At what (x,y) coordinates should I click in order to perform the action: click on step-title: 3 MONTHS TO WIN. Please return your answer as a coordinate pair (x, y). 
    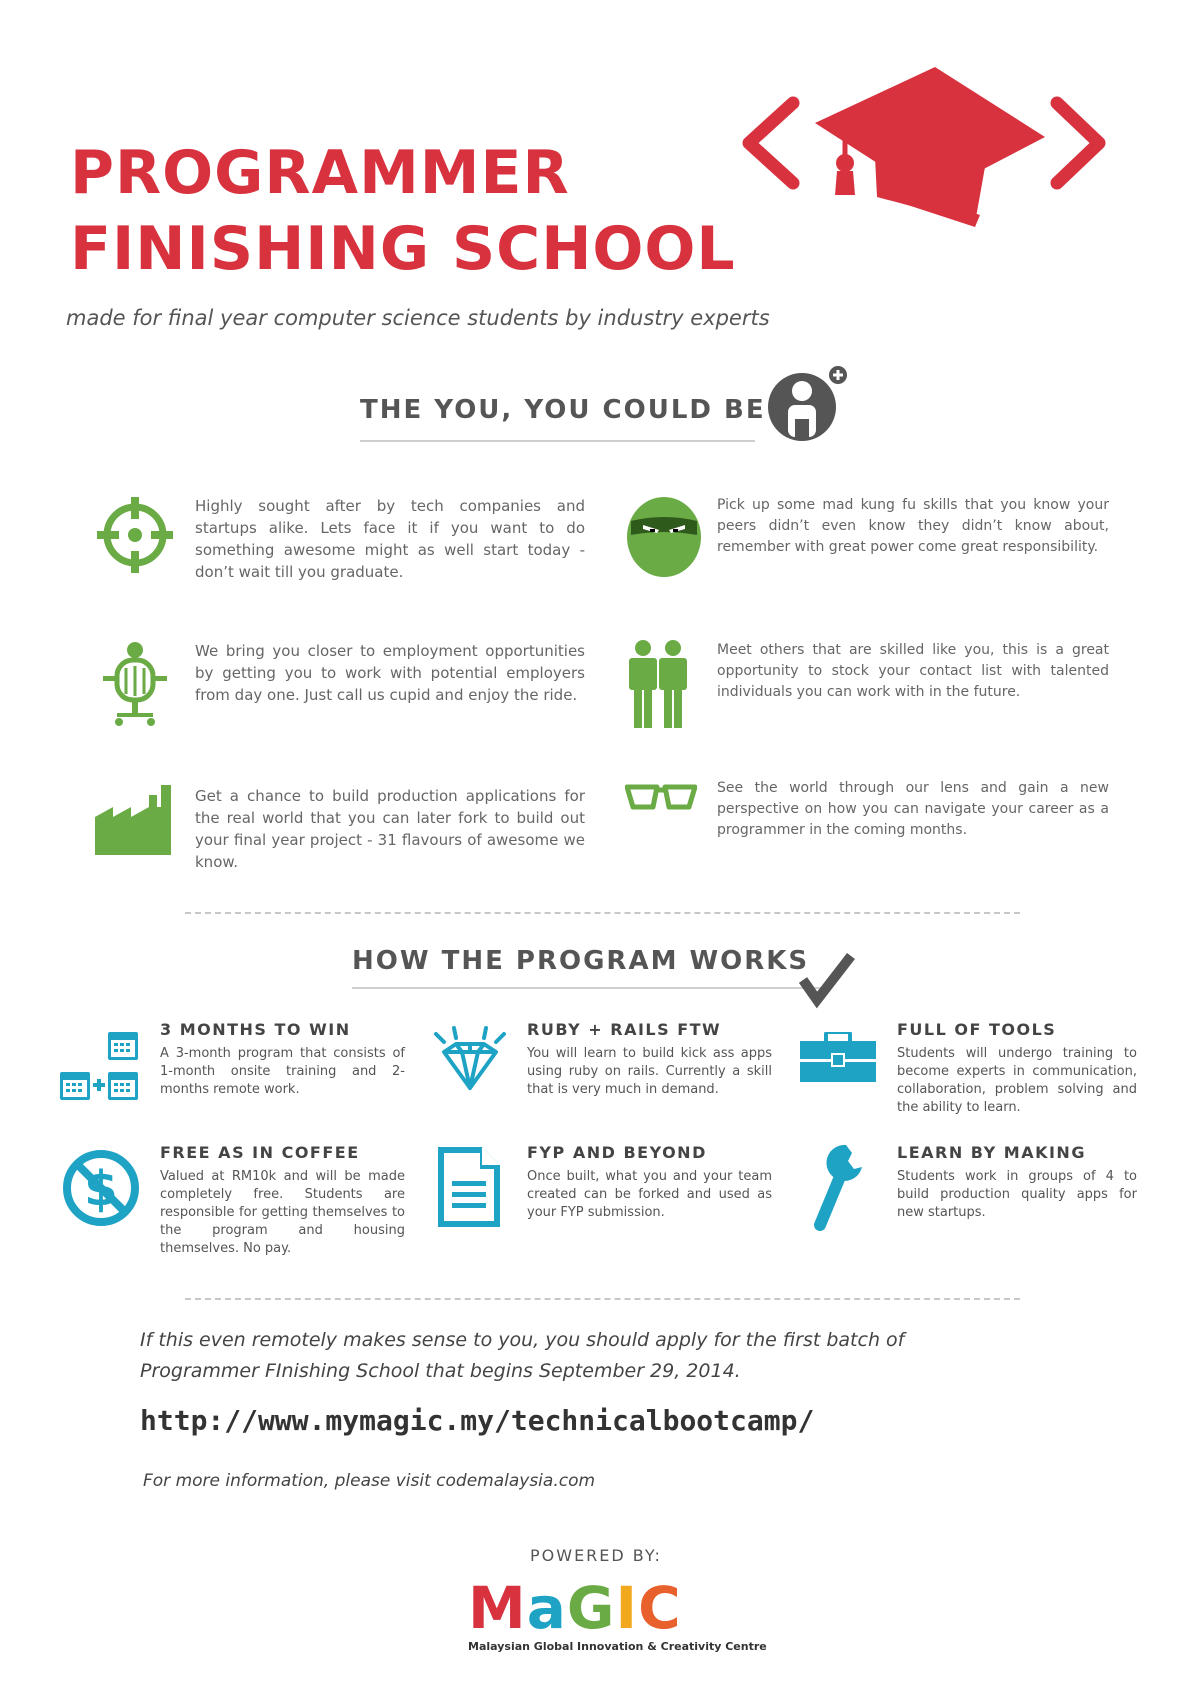
    Looking at the image, I should click on (255, 1029).